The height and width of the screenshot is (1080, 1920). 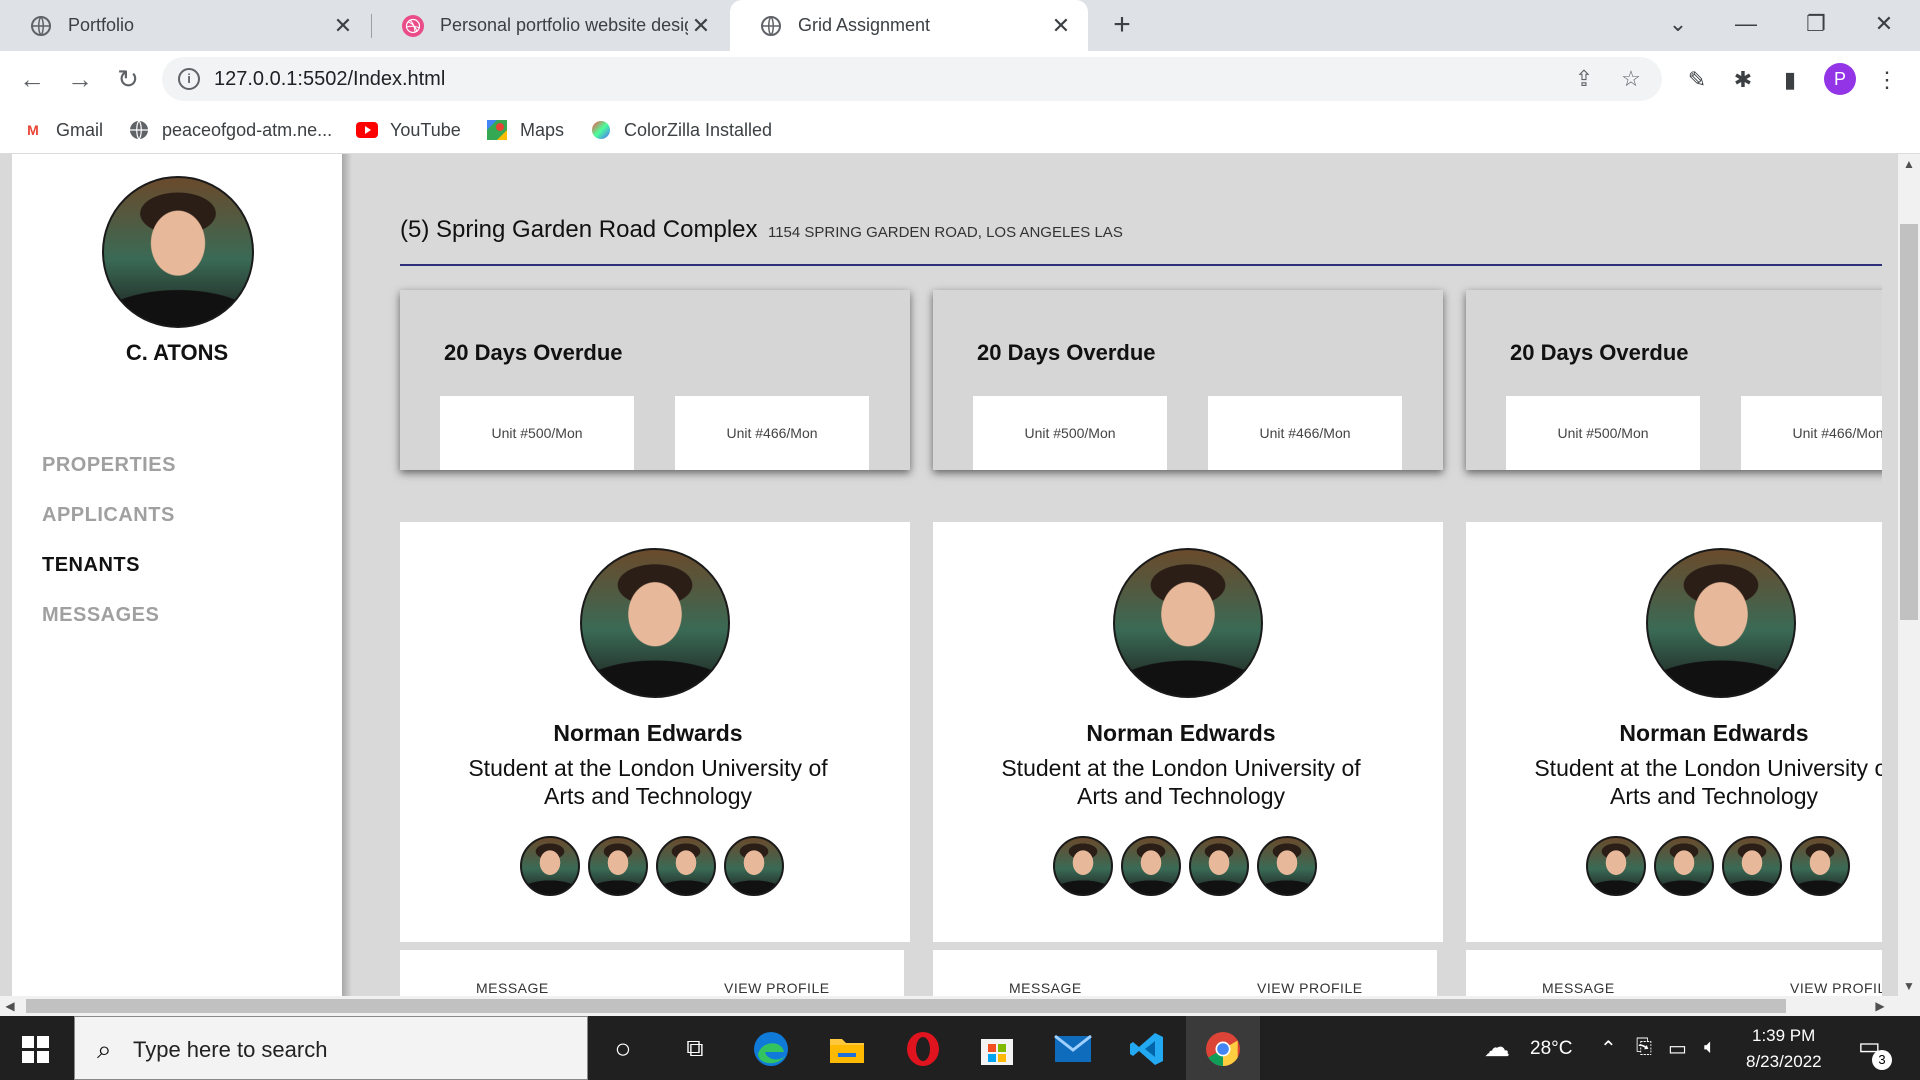 What do you see at coordinates (695, 1049) in the screenshot?
I see `task-view-icon: ⧉` at bounding box center [695, 1049].